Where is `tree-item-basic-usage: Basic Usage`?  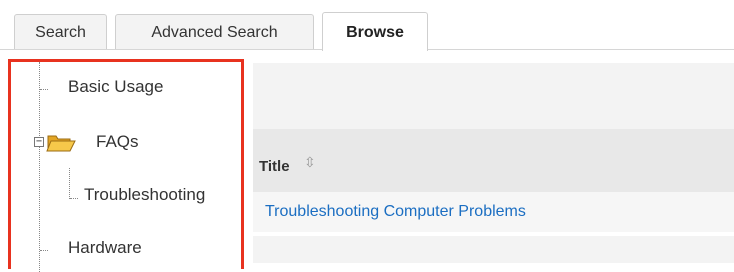 tree-item-basic-usage: Basic Usage is located at coordinates (115, 87).